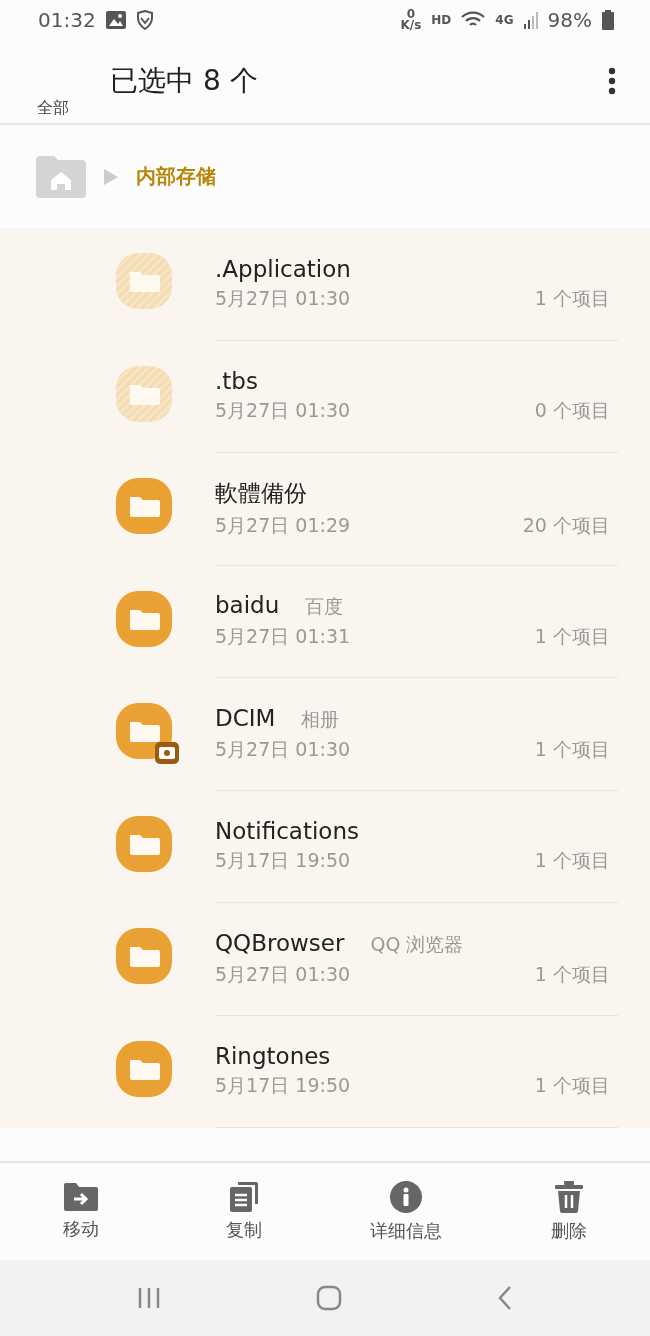 This screenshot has height=1336, width=650. I want to click on speed-value: 0, so click(411, 14).